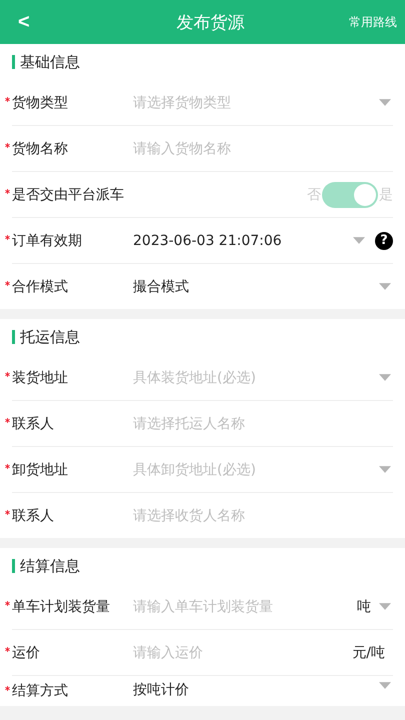 The width and height of the screenshot is (405, 720). I want to click on field-label: 结算方式, so click(40, 691).